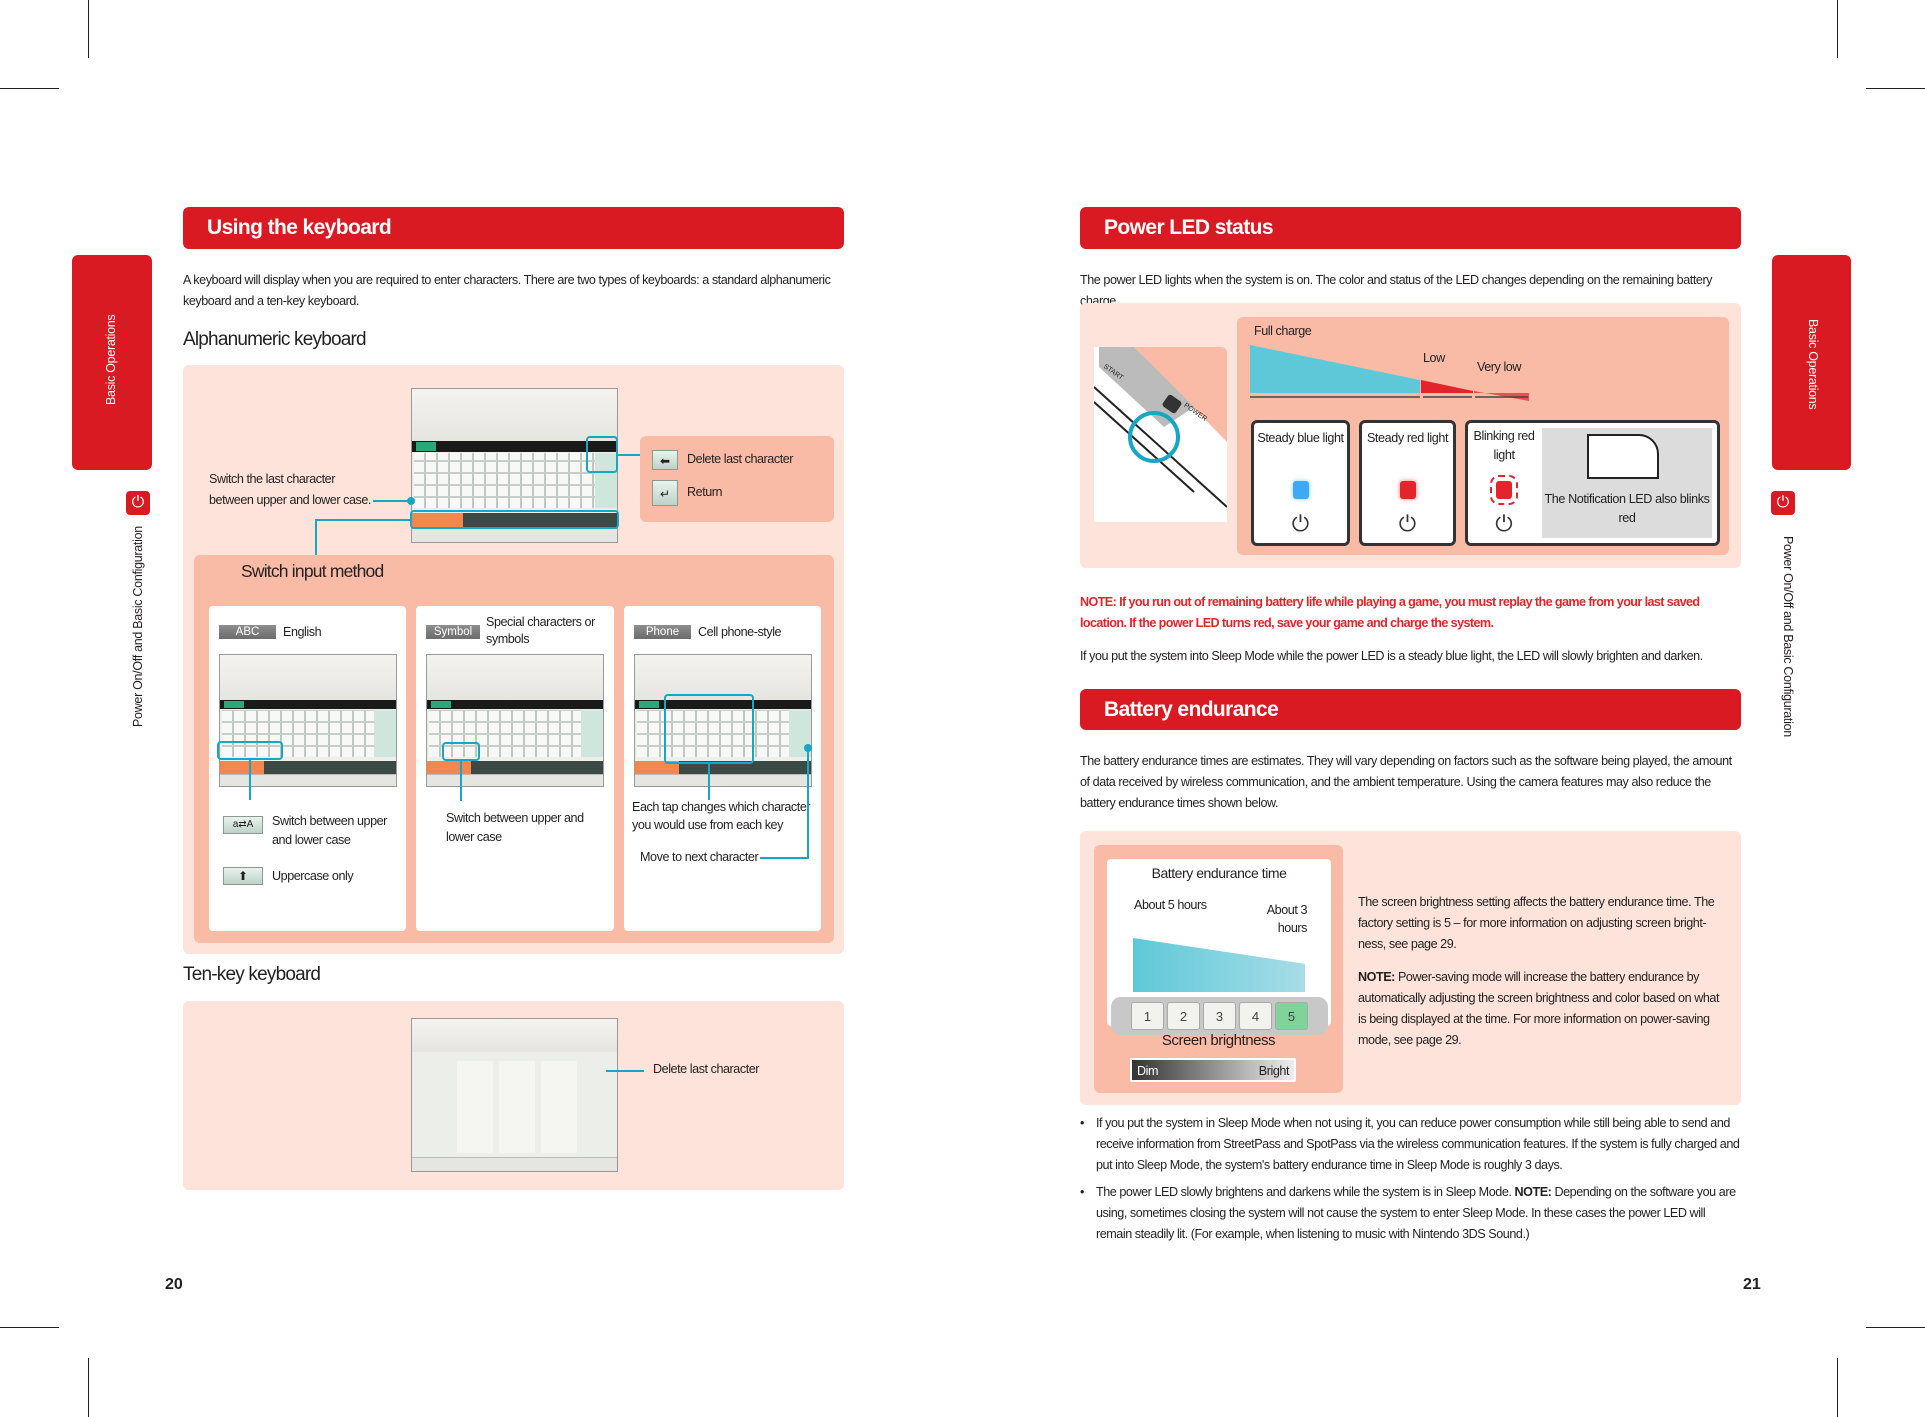  I want to click on brightness-level-2: 2, so click(1183, 1016).